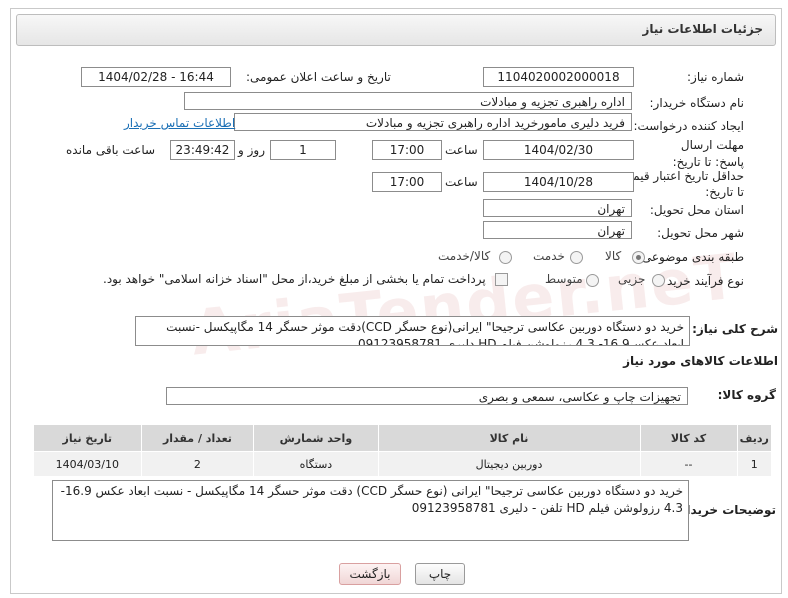  I want to click on creator-label: ایجاد کننده درخواست:, so click(688, 126).